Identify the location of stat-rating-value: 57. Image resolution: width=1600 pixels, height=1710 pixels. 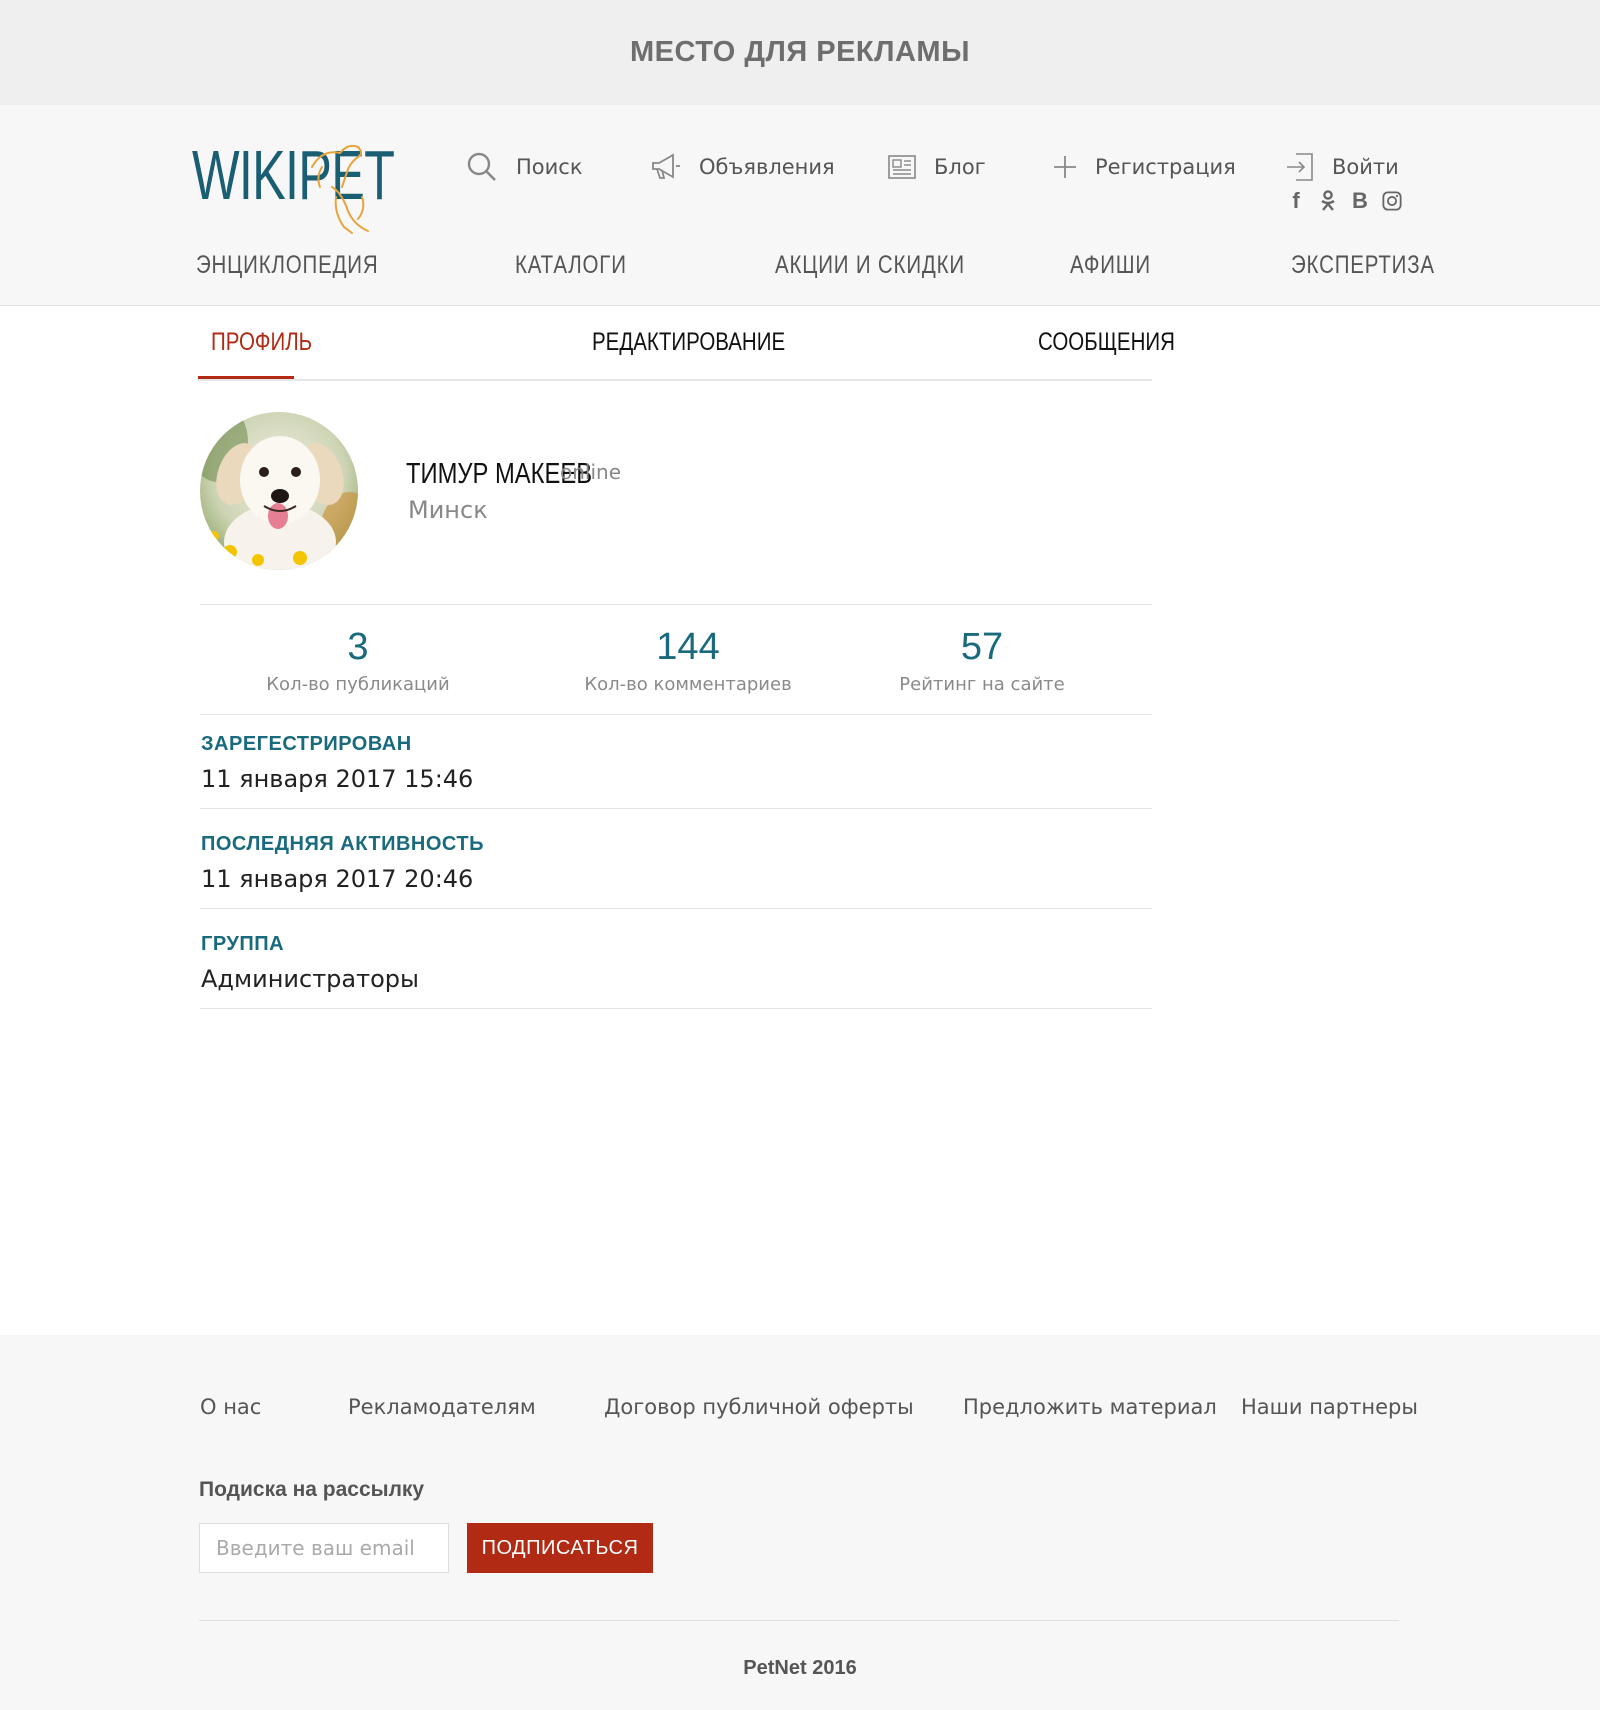
(982, 647).